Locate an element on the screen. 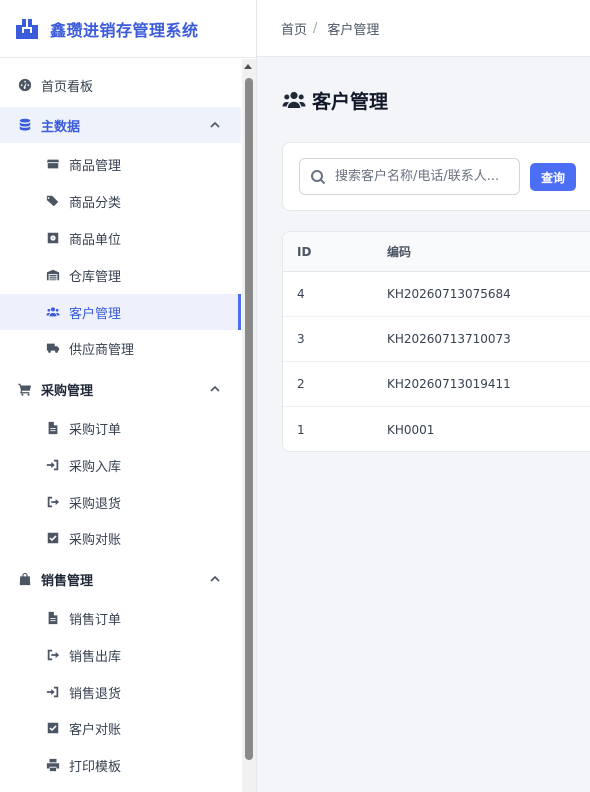  sidebar-item-label: 采购对账 is located at coordinates (95, 540).